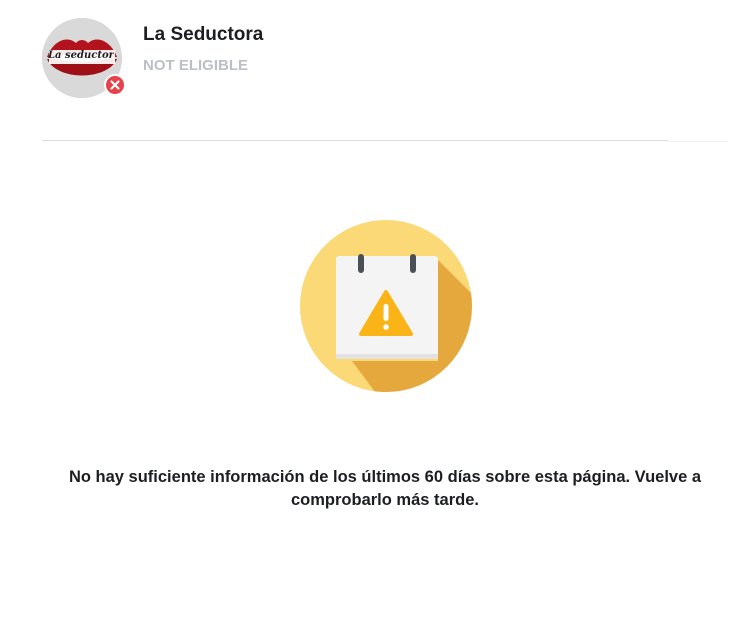  I want to click on calendar-warning-icon, so click(386, 306).